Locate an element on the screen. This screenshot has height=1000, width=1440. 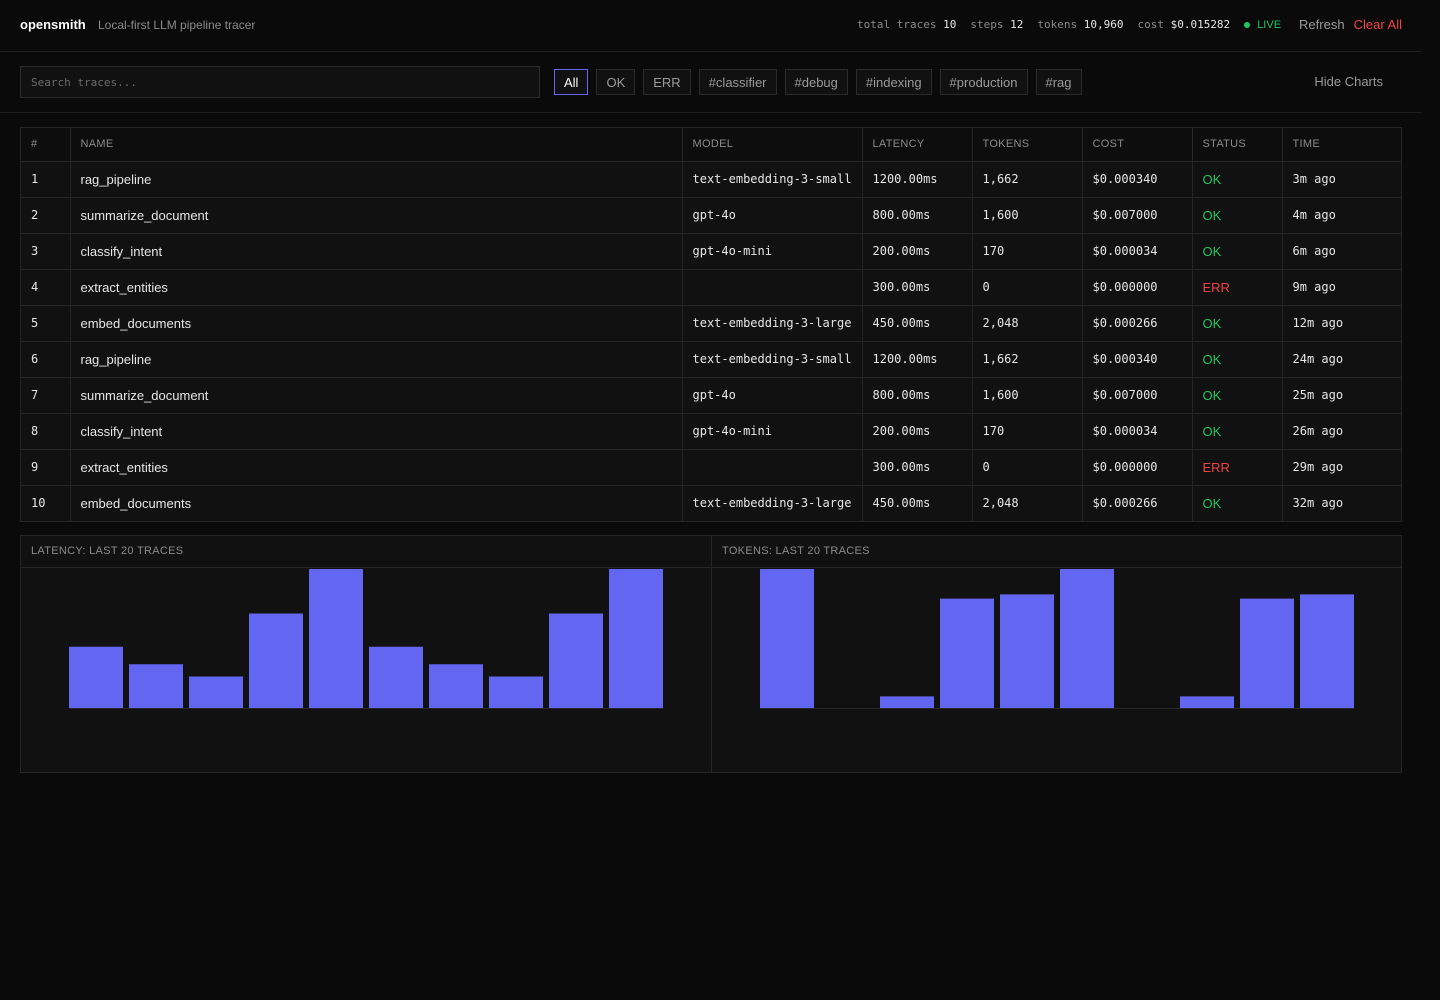
column-header: # is located at coordinates (46, 145).